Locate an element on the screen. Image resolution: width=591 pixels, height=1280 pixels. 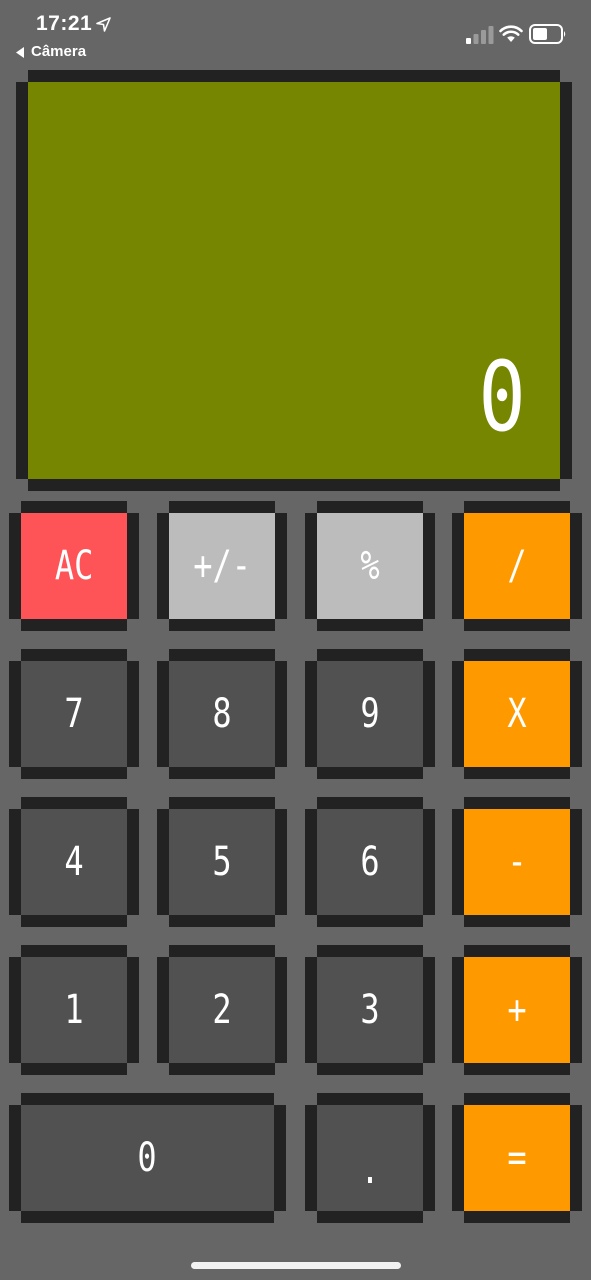
wifi-icon is located at coordinates (511, 33).